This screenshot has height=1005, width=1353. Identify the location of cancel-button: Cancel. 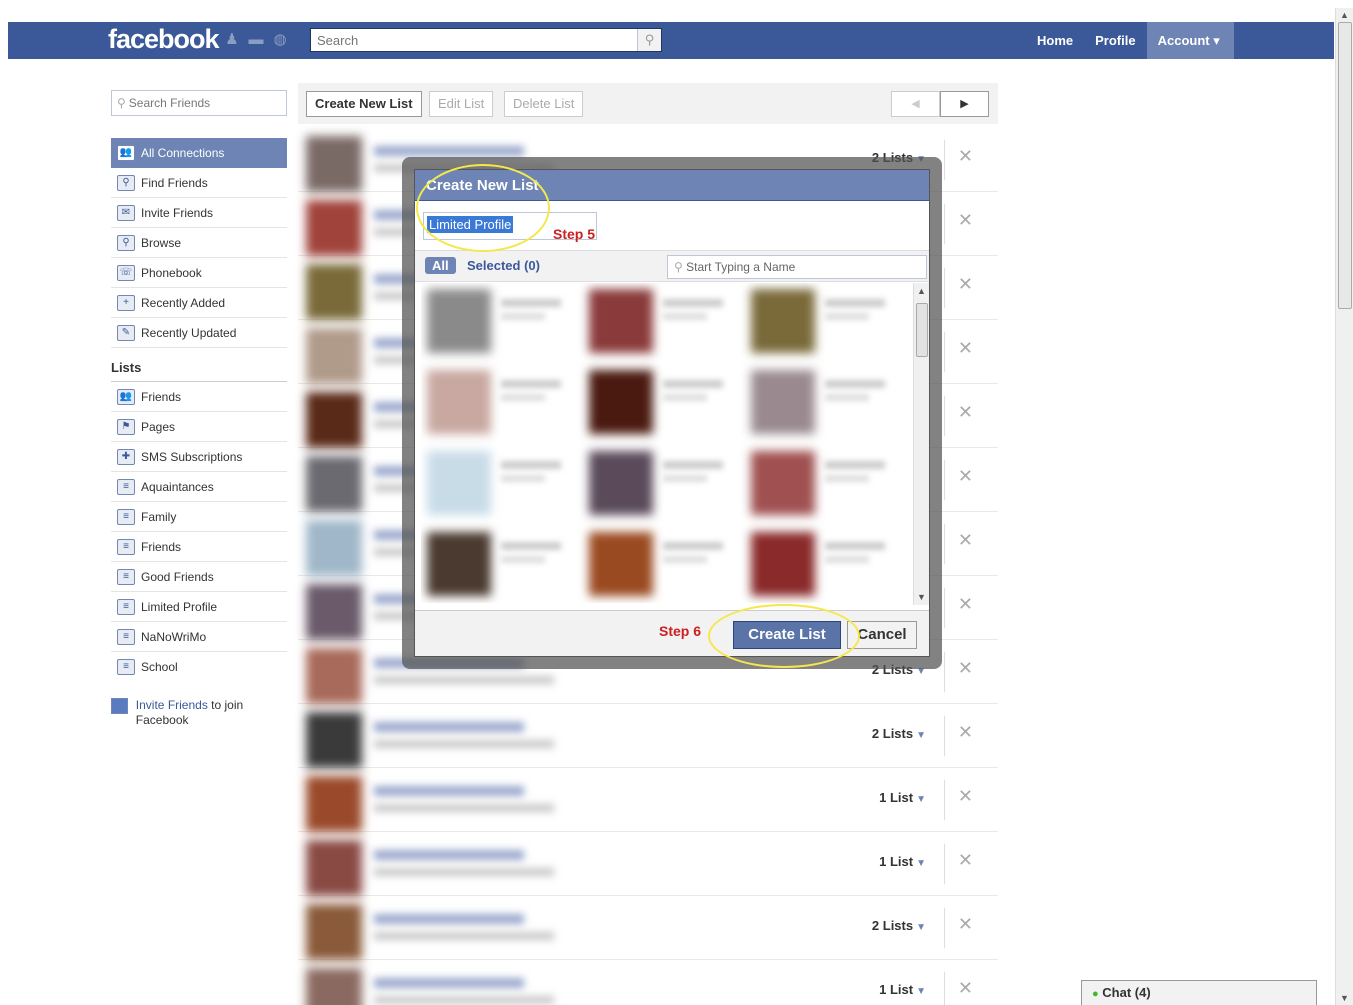
(882, 635).